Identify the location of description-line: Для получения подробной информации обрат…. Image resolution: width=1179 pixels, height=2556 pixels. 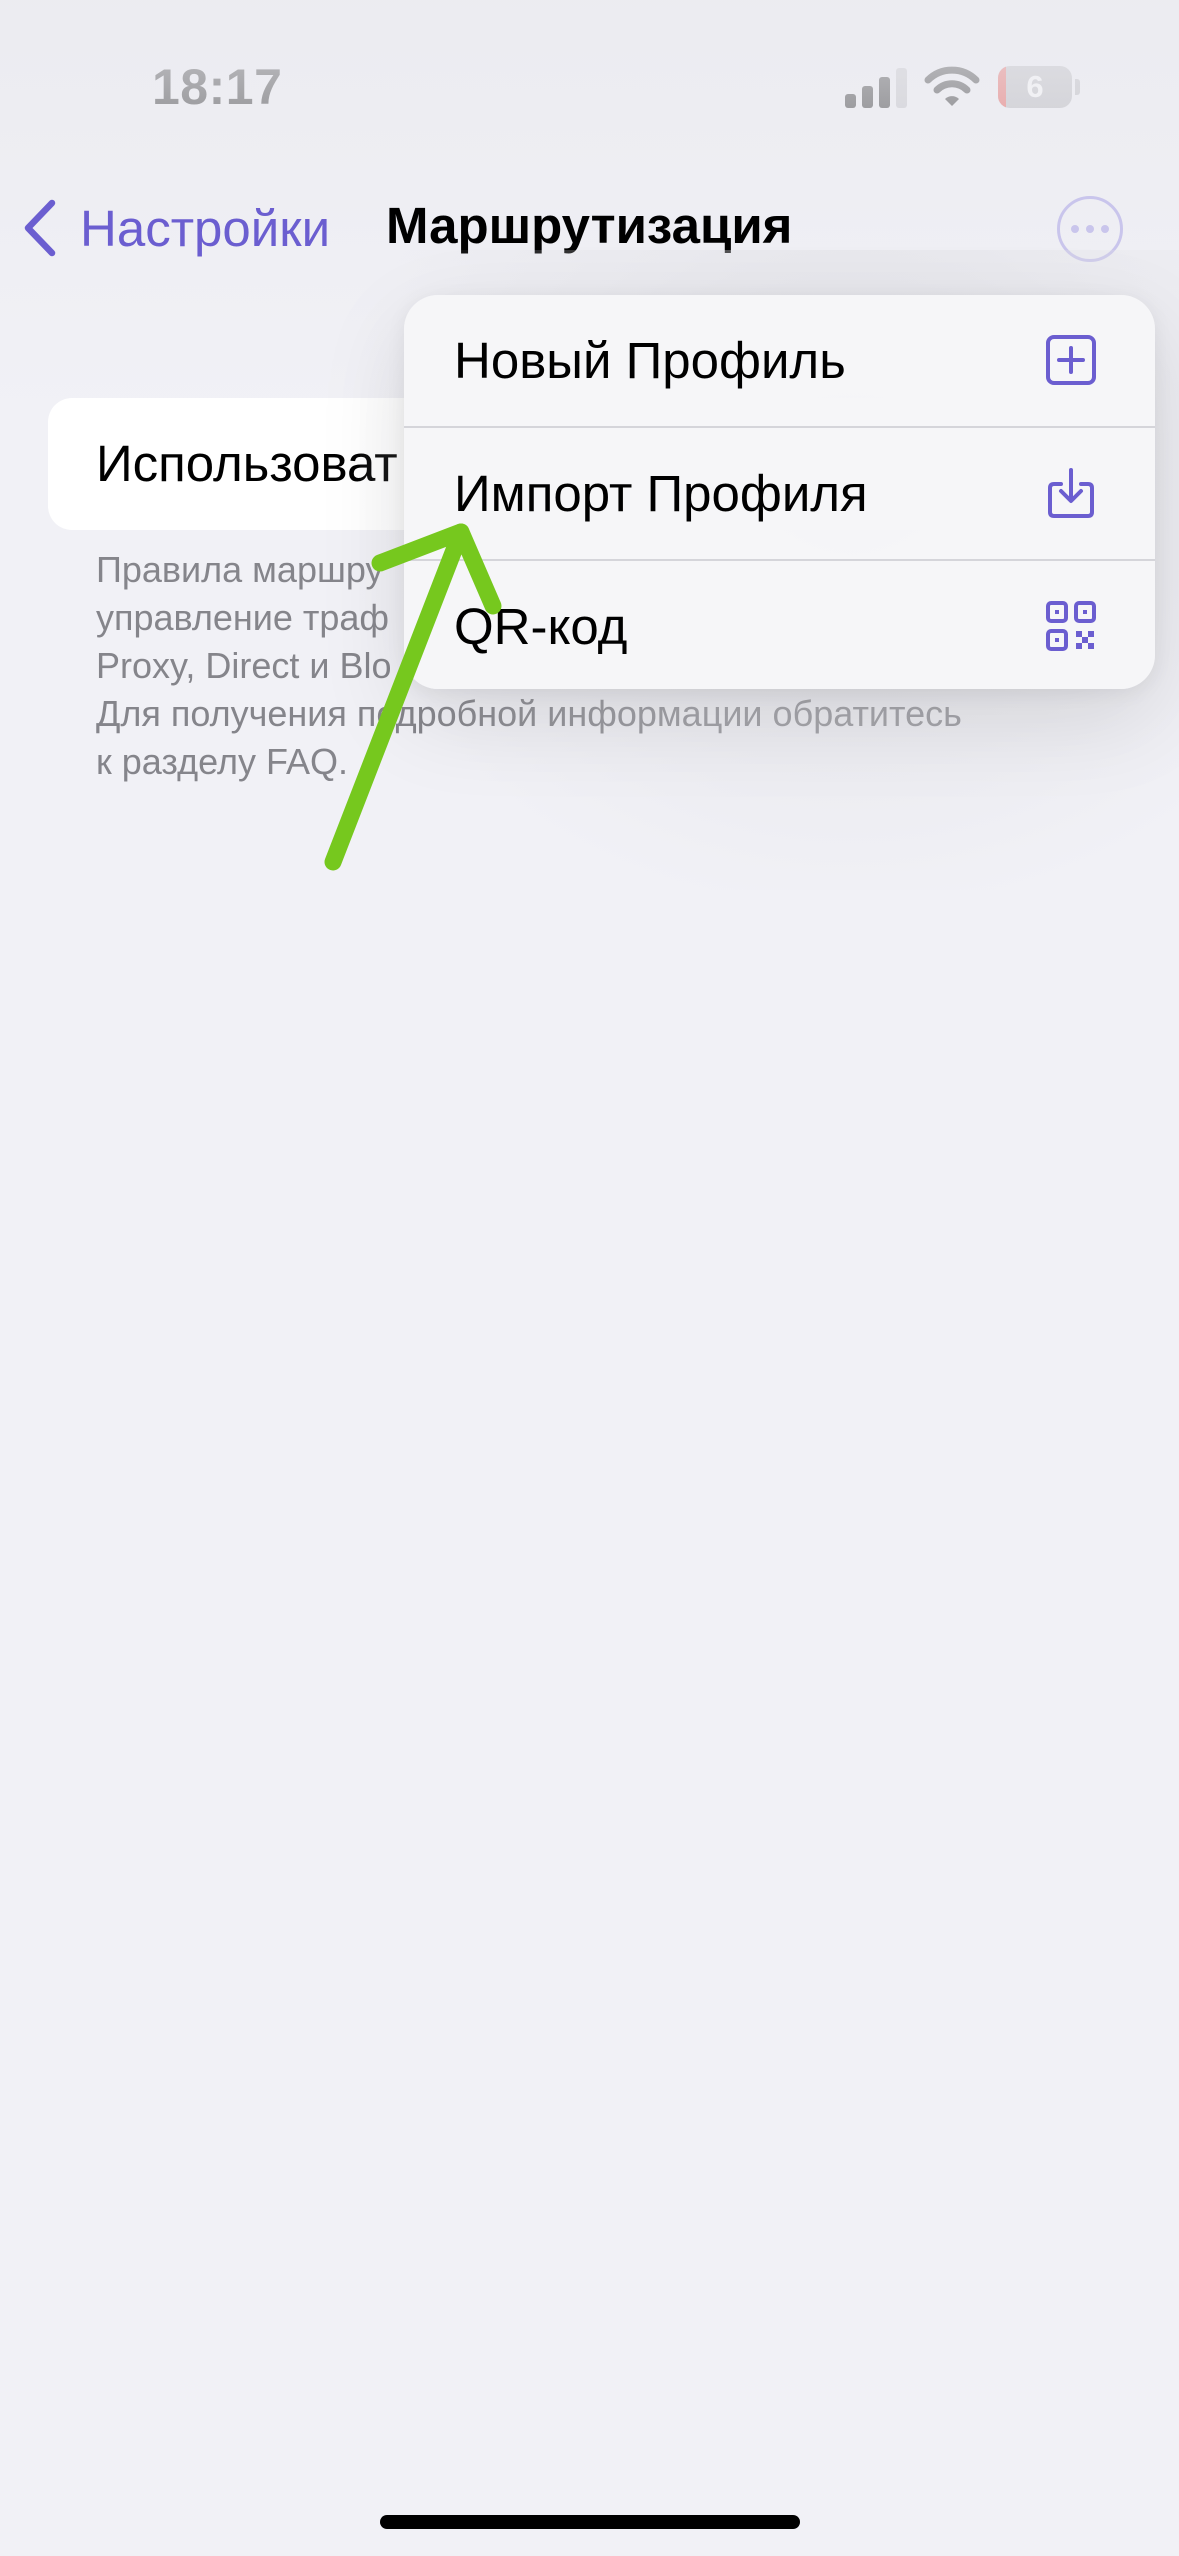
(529, 713).